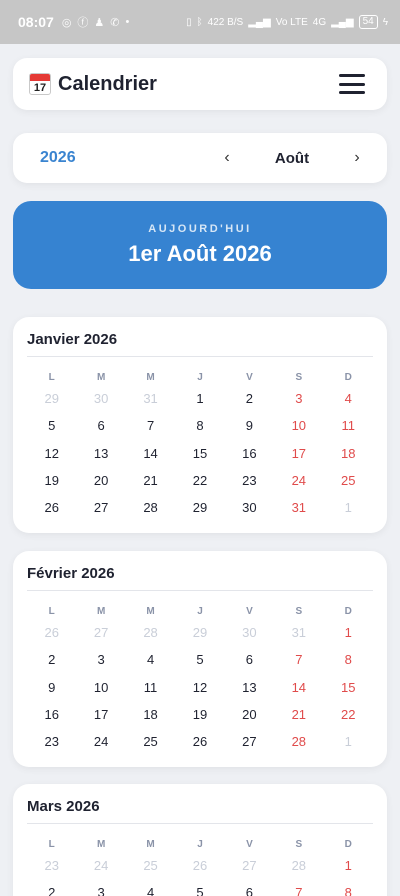 This screenshot has height=896, width=400. What do you see at coordinates (58, 158) in the screenshot?
I see `year-selector: 2026` at bounding box center [58, 158].